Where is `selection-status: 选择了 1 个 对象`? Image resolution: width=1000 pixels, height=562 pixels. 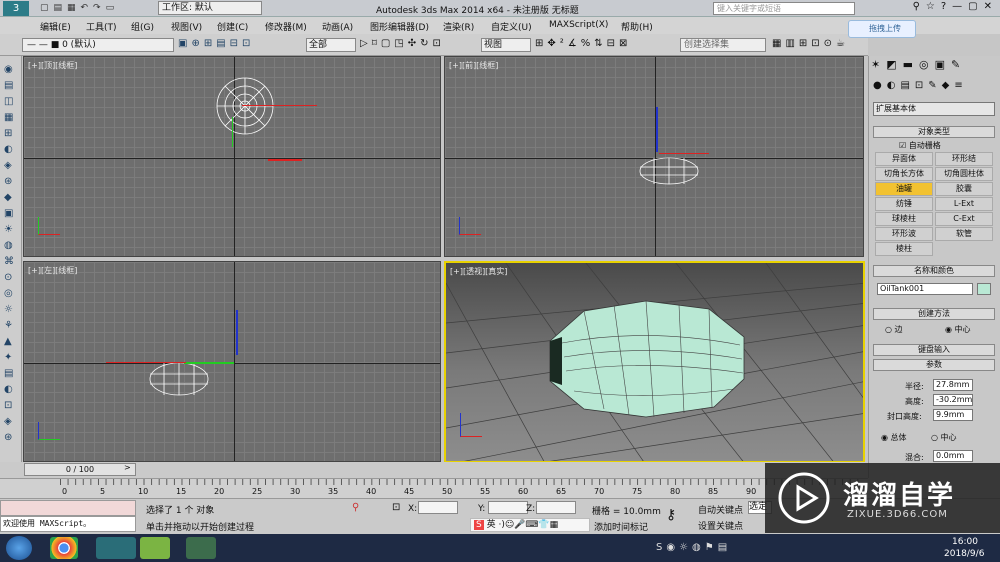
selection-status: 选择了 1 个 对象 is located at coordinates (180, 511).